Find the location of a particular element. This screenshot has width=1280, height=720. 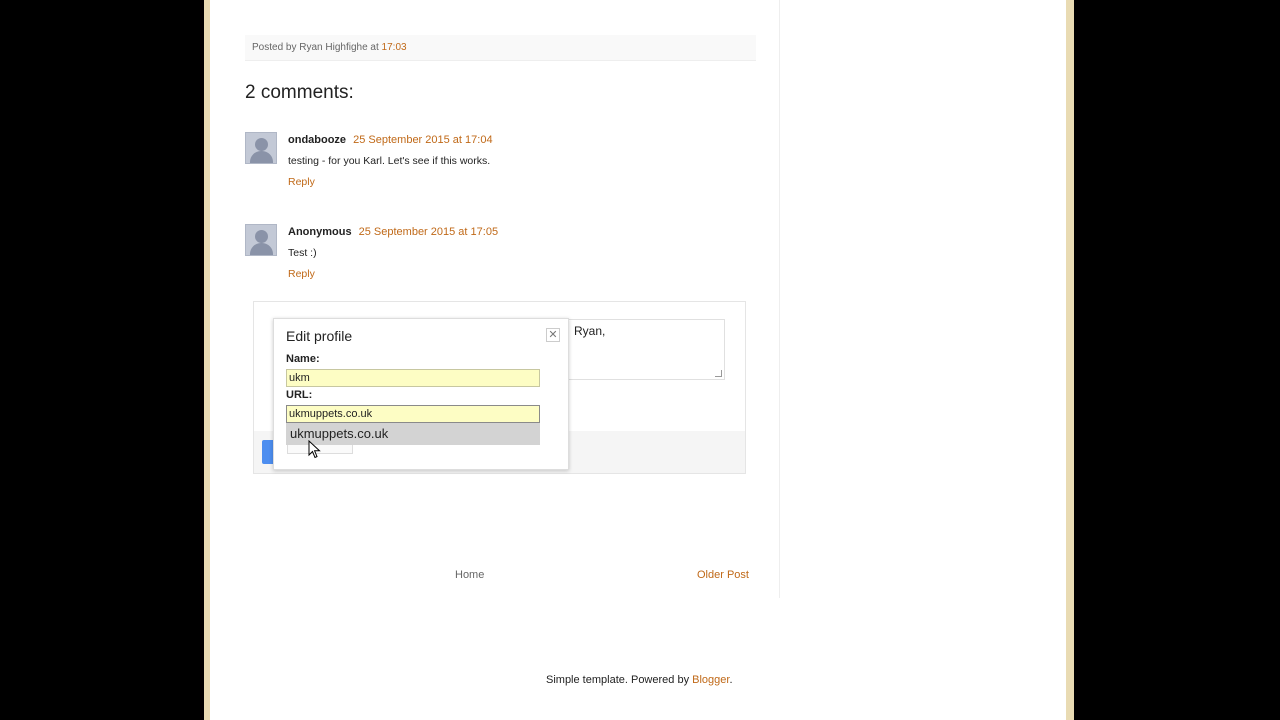

comment-author: Anonymous is located at coordinates (320, 232).